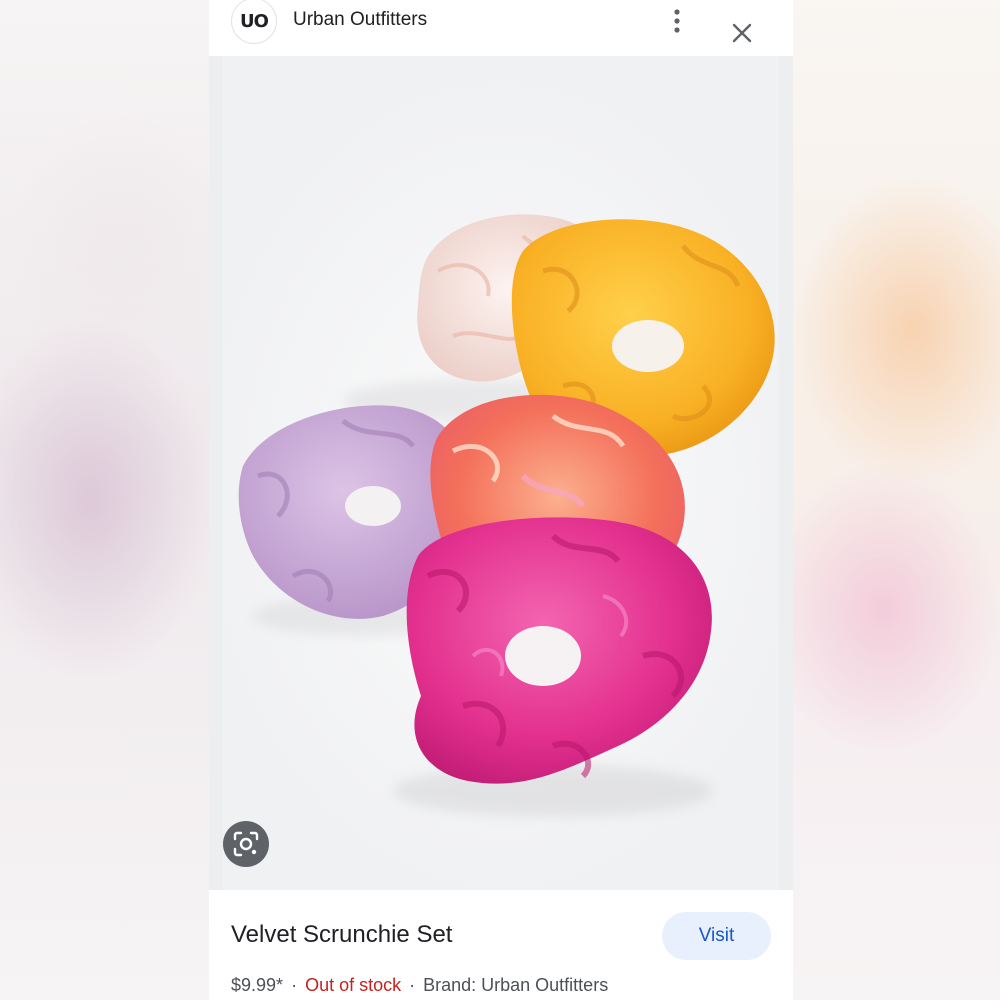 The width and height of the screenshot is (1000, 1000). I want to click on visit-button: Visit, so click(716, 936).